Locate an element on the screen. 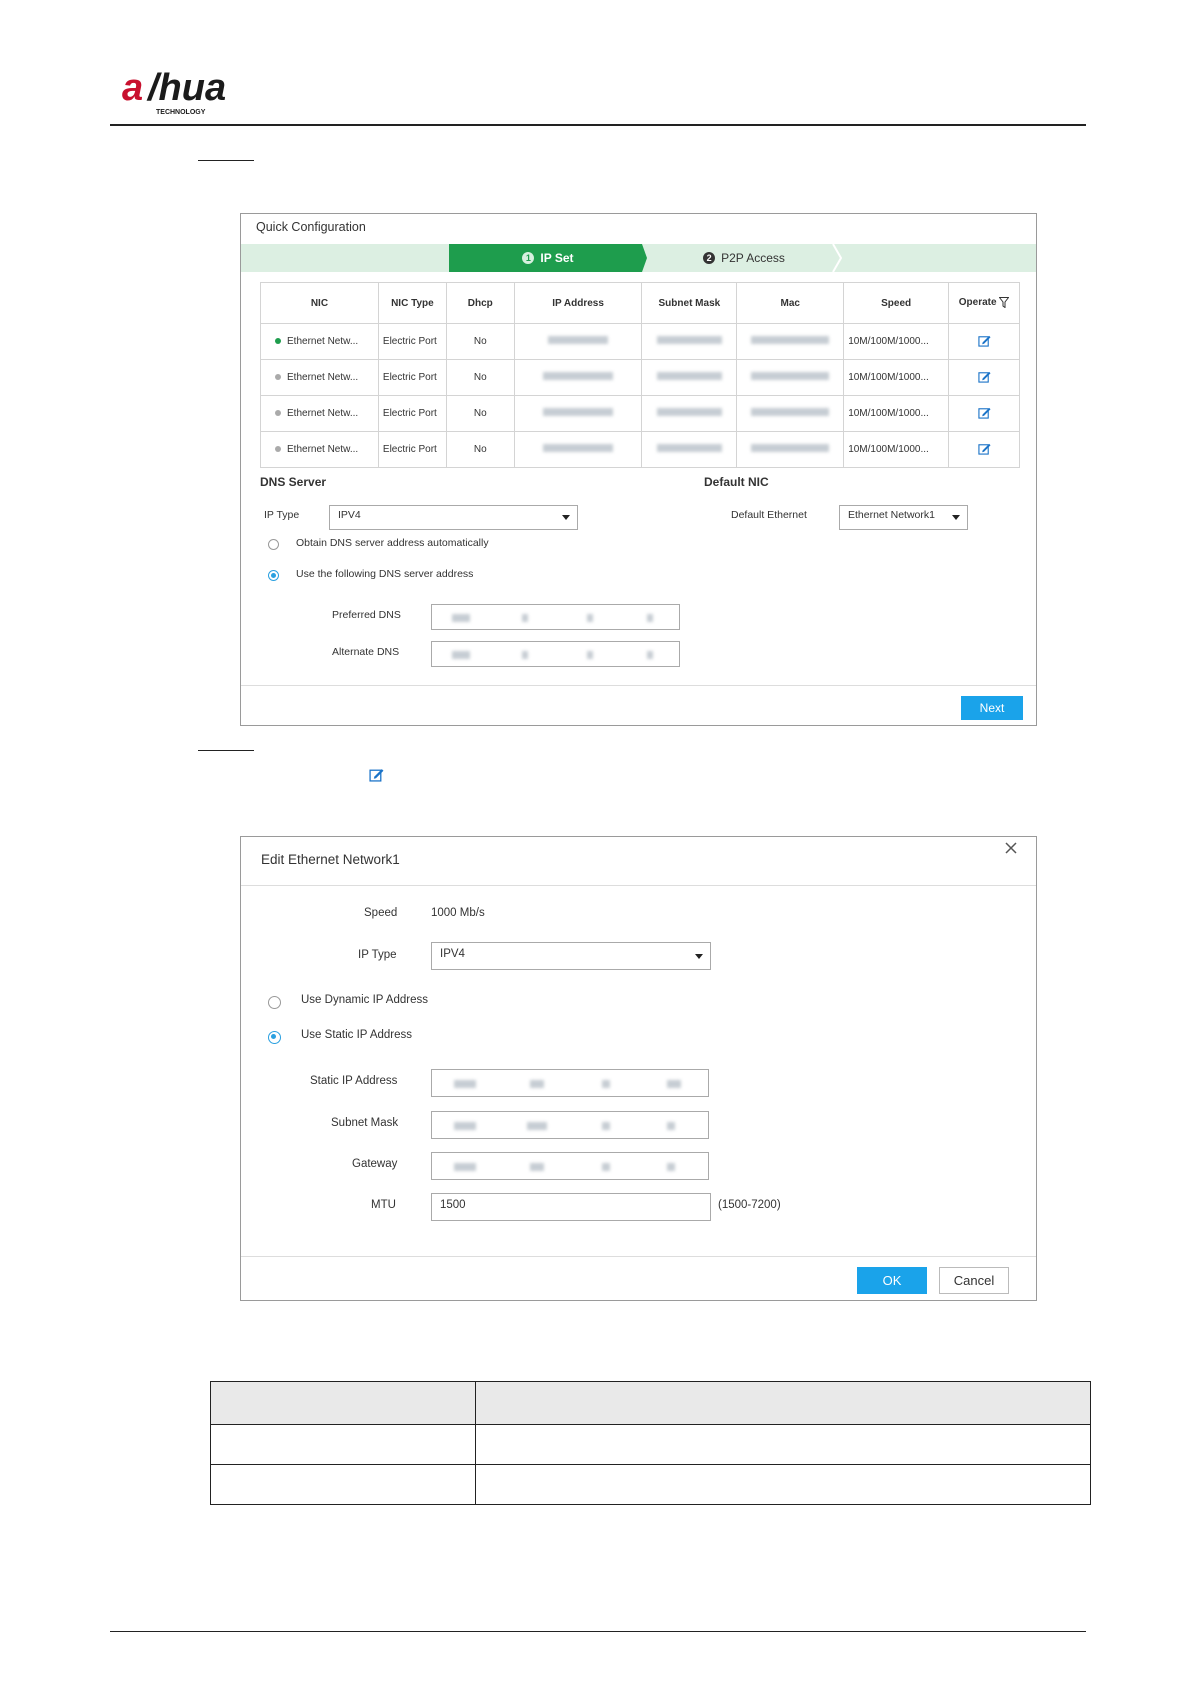 This screenshot has height=1684, width=1191. static-ip-radio is located at coordinates (274, 1037).